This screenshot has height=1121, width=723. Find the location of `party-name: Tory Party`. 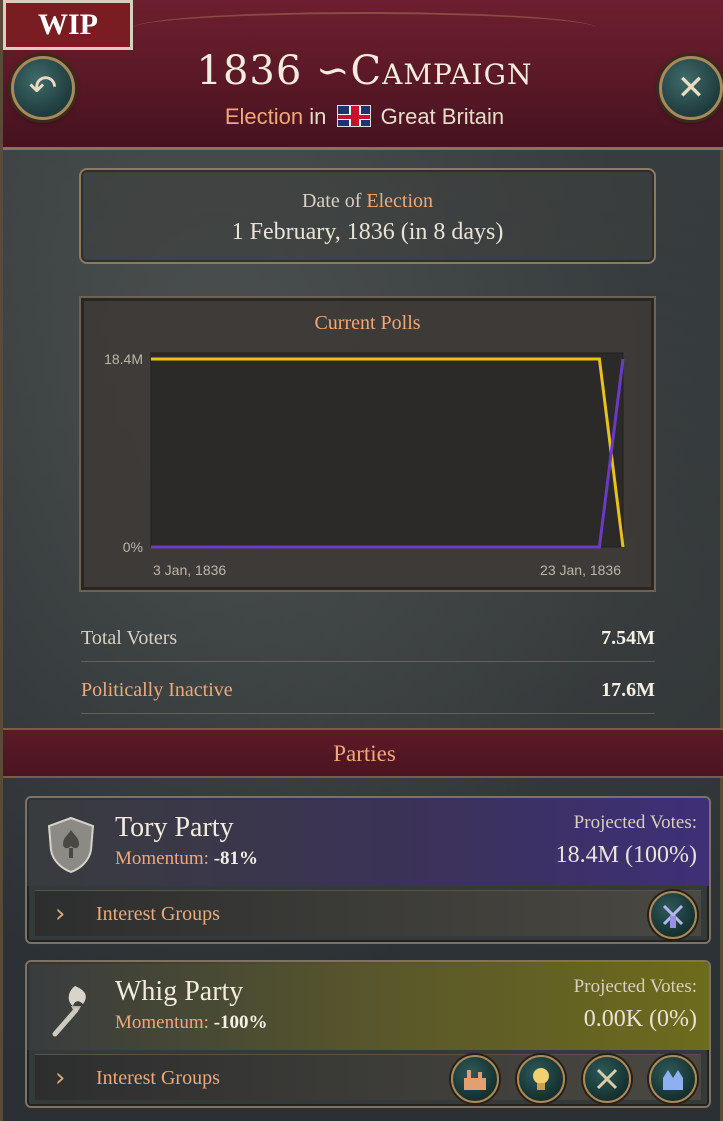

party-name: Tory Party is located at coordinates (174, 827).